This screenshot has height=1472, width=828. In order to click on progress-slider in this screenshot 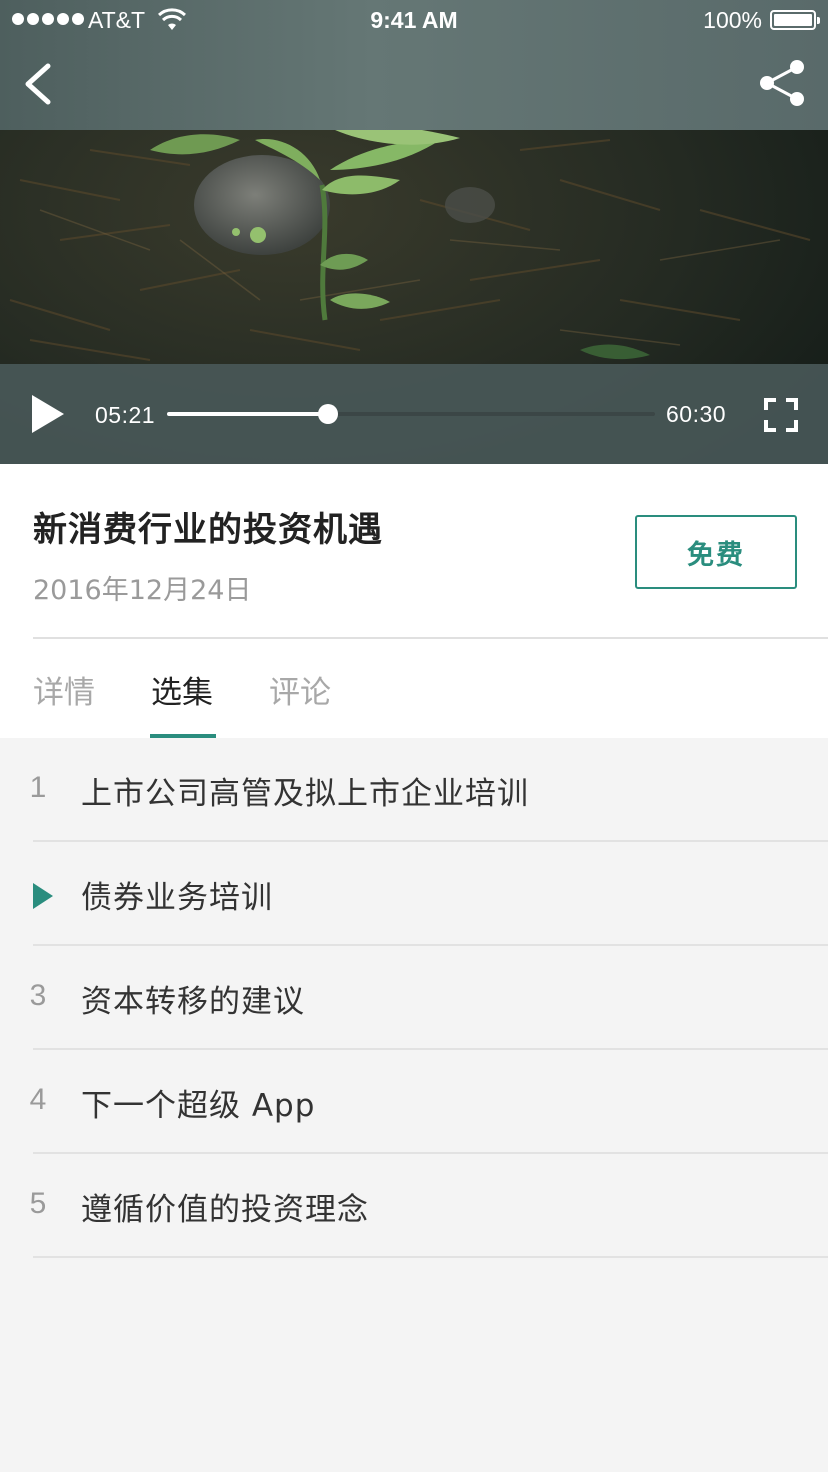, I will do `click(411, 414)`.